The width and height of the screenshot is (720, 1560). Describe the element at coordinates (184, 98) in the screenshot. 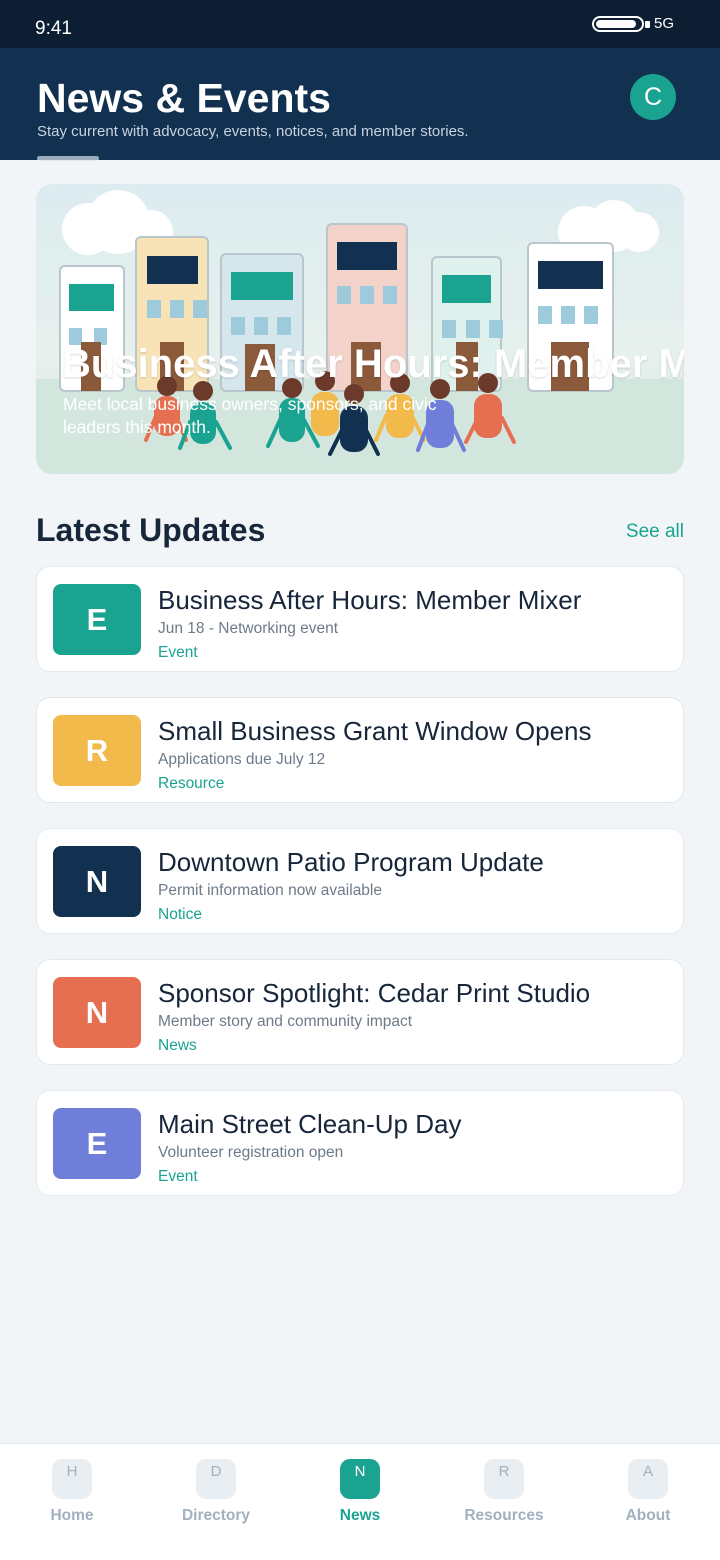

I see `page-title: News & Events` at that location.